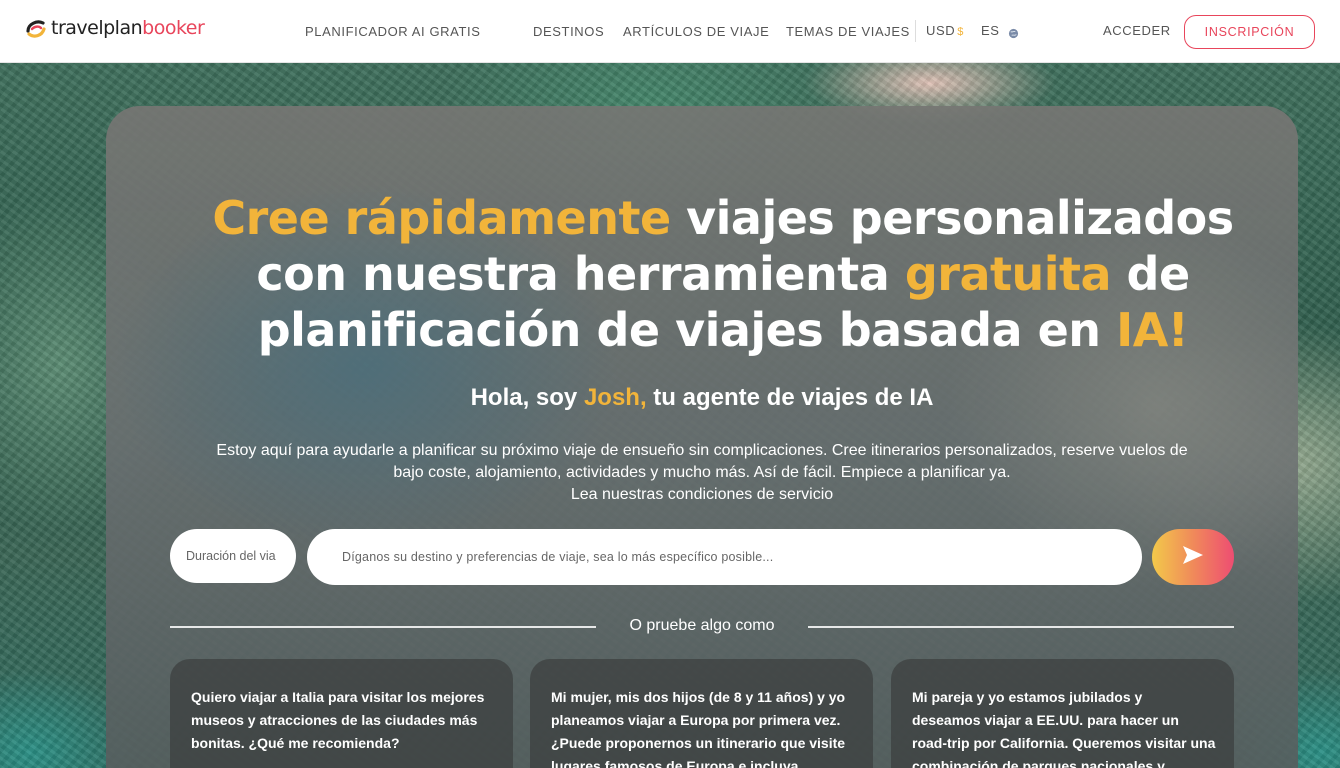 This screenshot has width=1340, height=768. Describe the element at coordinates (702, 495) in the screenshot. I see `terms-link: Lea nuestras condiciones de servicio` at that location.